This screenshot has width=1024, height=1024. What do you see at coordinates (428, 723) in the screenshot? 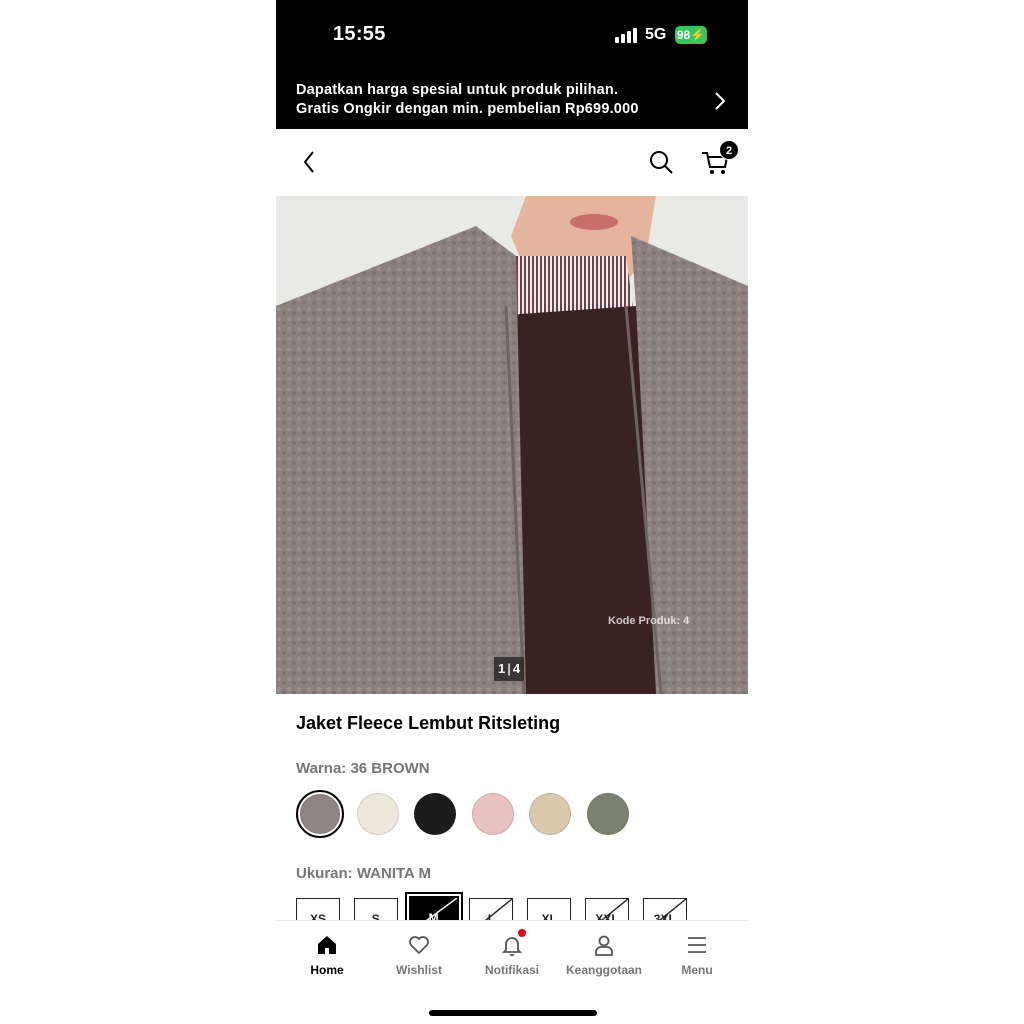
I see `product-title: Jaket Fleece Lembut Ritsleting` at bounding box center [428, 723].